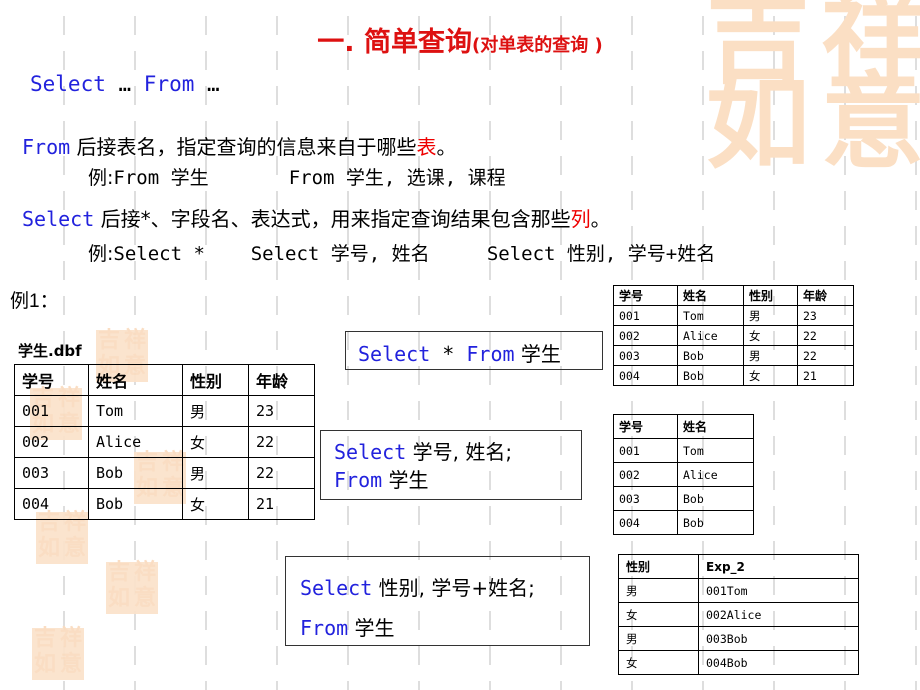 The image size is (920, 690). Describe the element at coordinates (453, 588) in the screenshot. I see `sql-column-list: 性别, 学号+姓名;` at that location.